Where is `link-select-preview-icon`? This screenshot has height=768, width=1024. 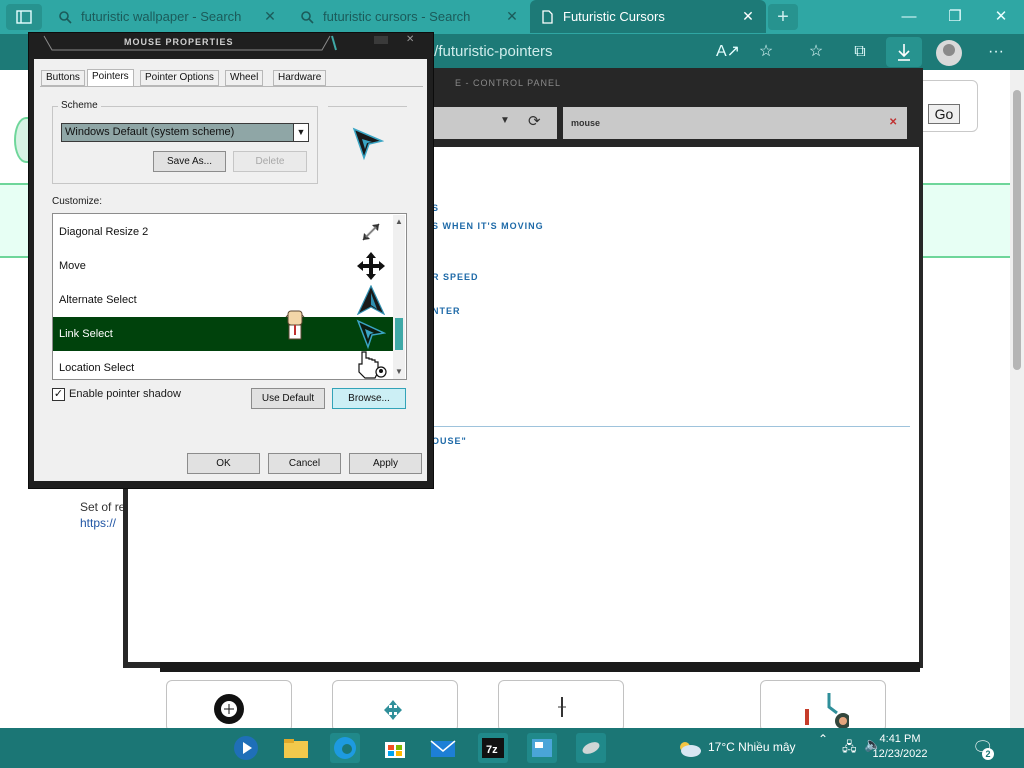 link-select-preview-icon is located at coordinates (368, 144).